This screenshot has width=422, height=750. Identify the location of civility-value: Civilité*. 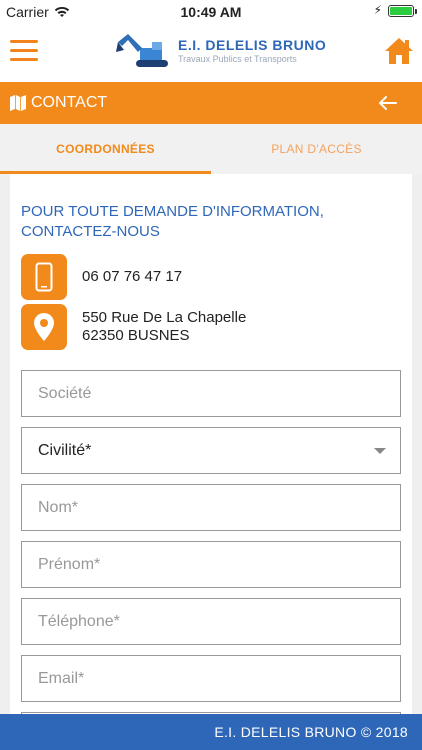
(65, 450).